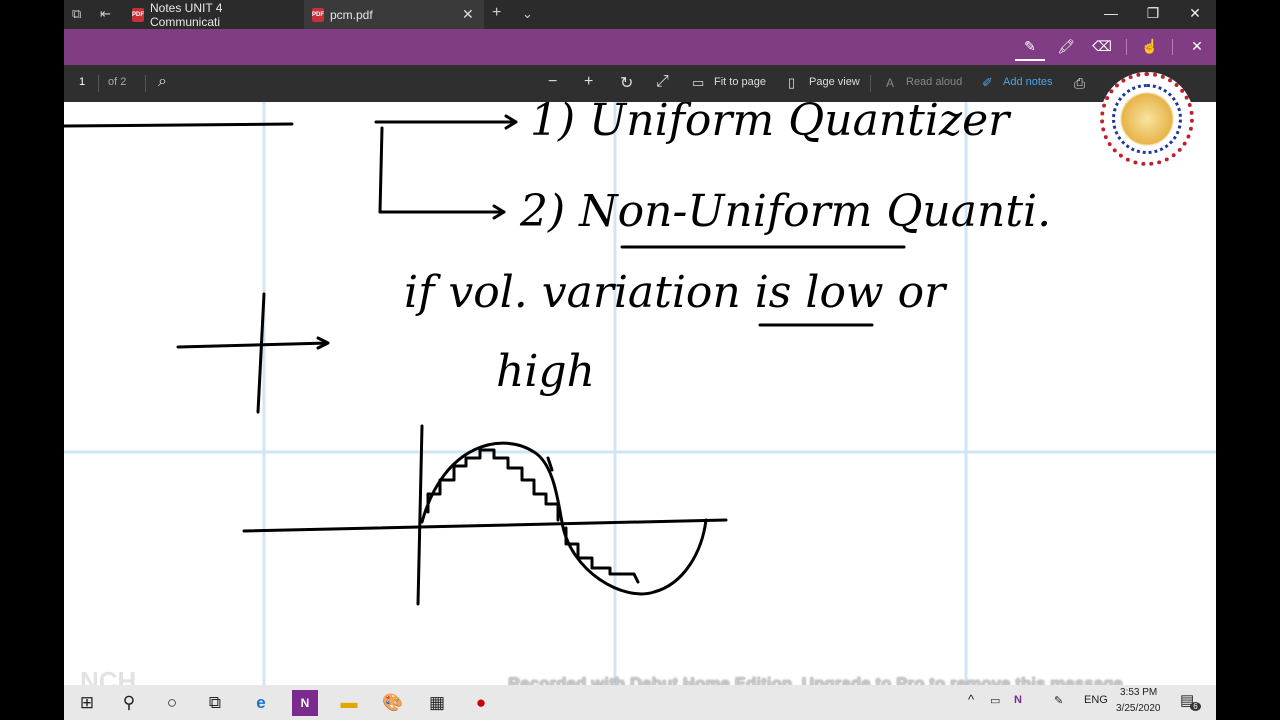 The height and width of the screenshot is (720, 1280). Describe the element at coordinates (995, 700) in the screenshot. I see `battery-icon: ▭` at that location.